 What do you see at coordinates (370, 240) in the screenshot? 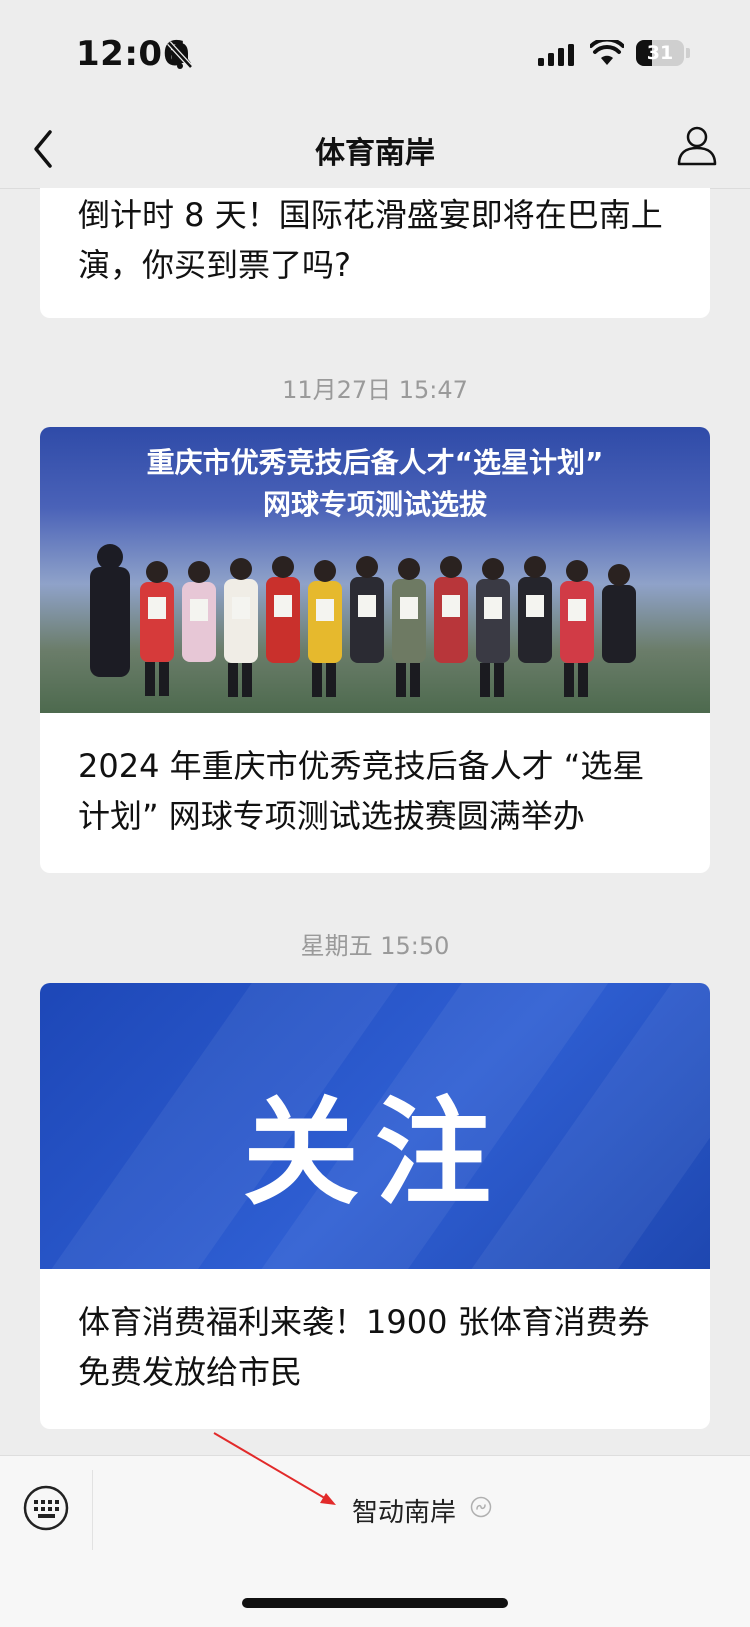
I see `article-title: 倒计时 8 天！国际花滑盛宴即将在巴南上演，你买到票了吗?` at bounding box center [370, 240].